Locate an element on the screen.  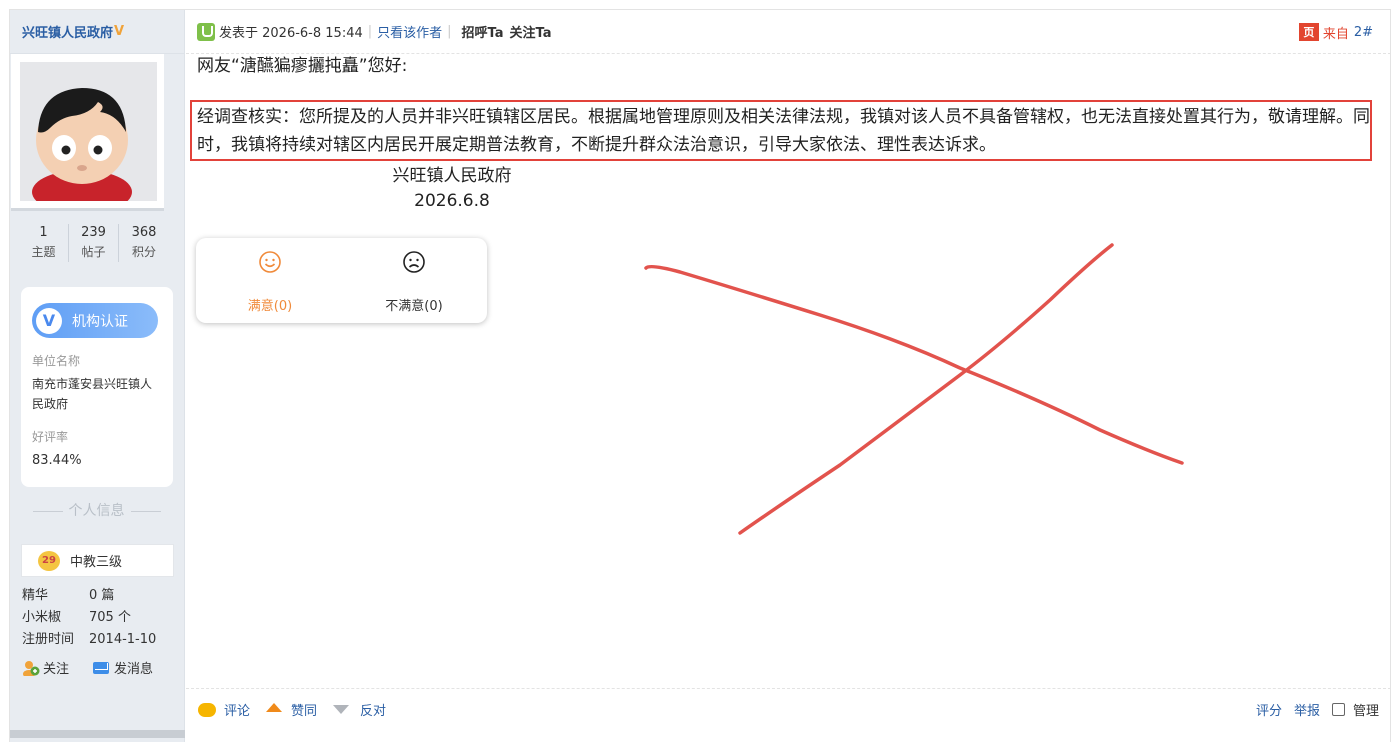
send-message-label: 发消息 is located at coordinates (134, 669).